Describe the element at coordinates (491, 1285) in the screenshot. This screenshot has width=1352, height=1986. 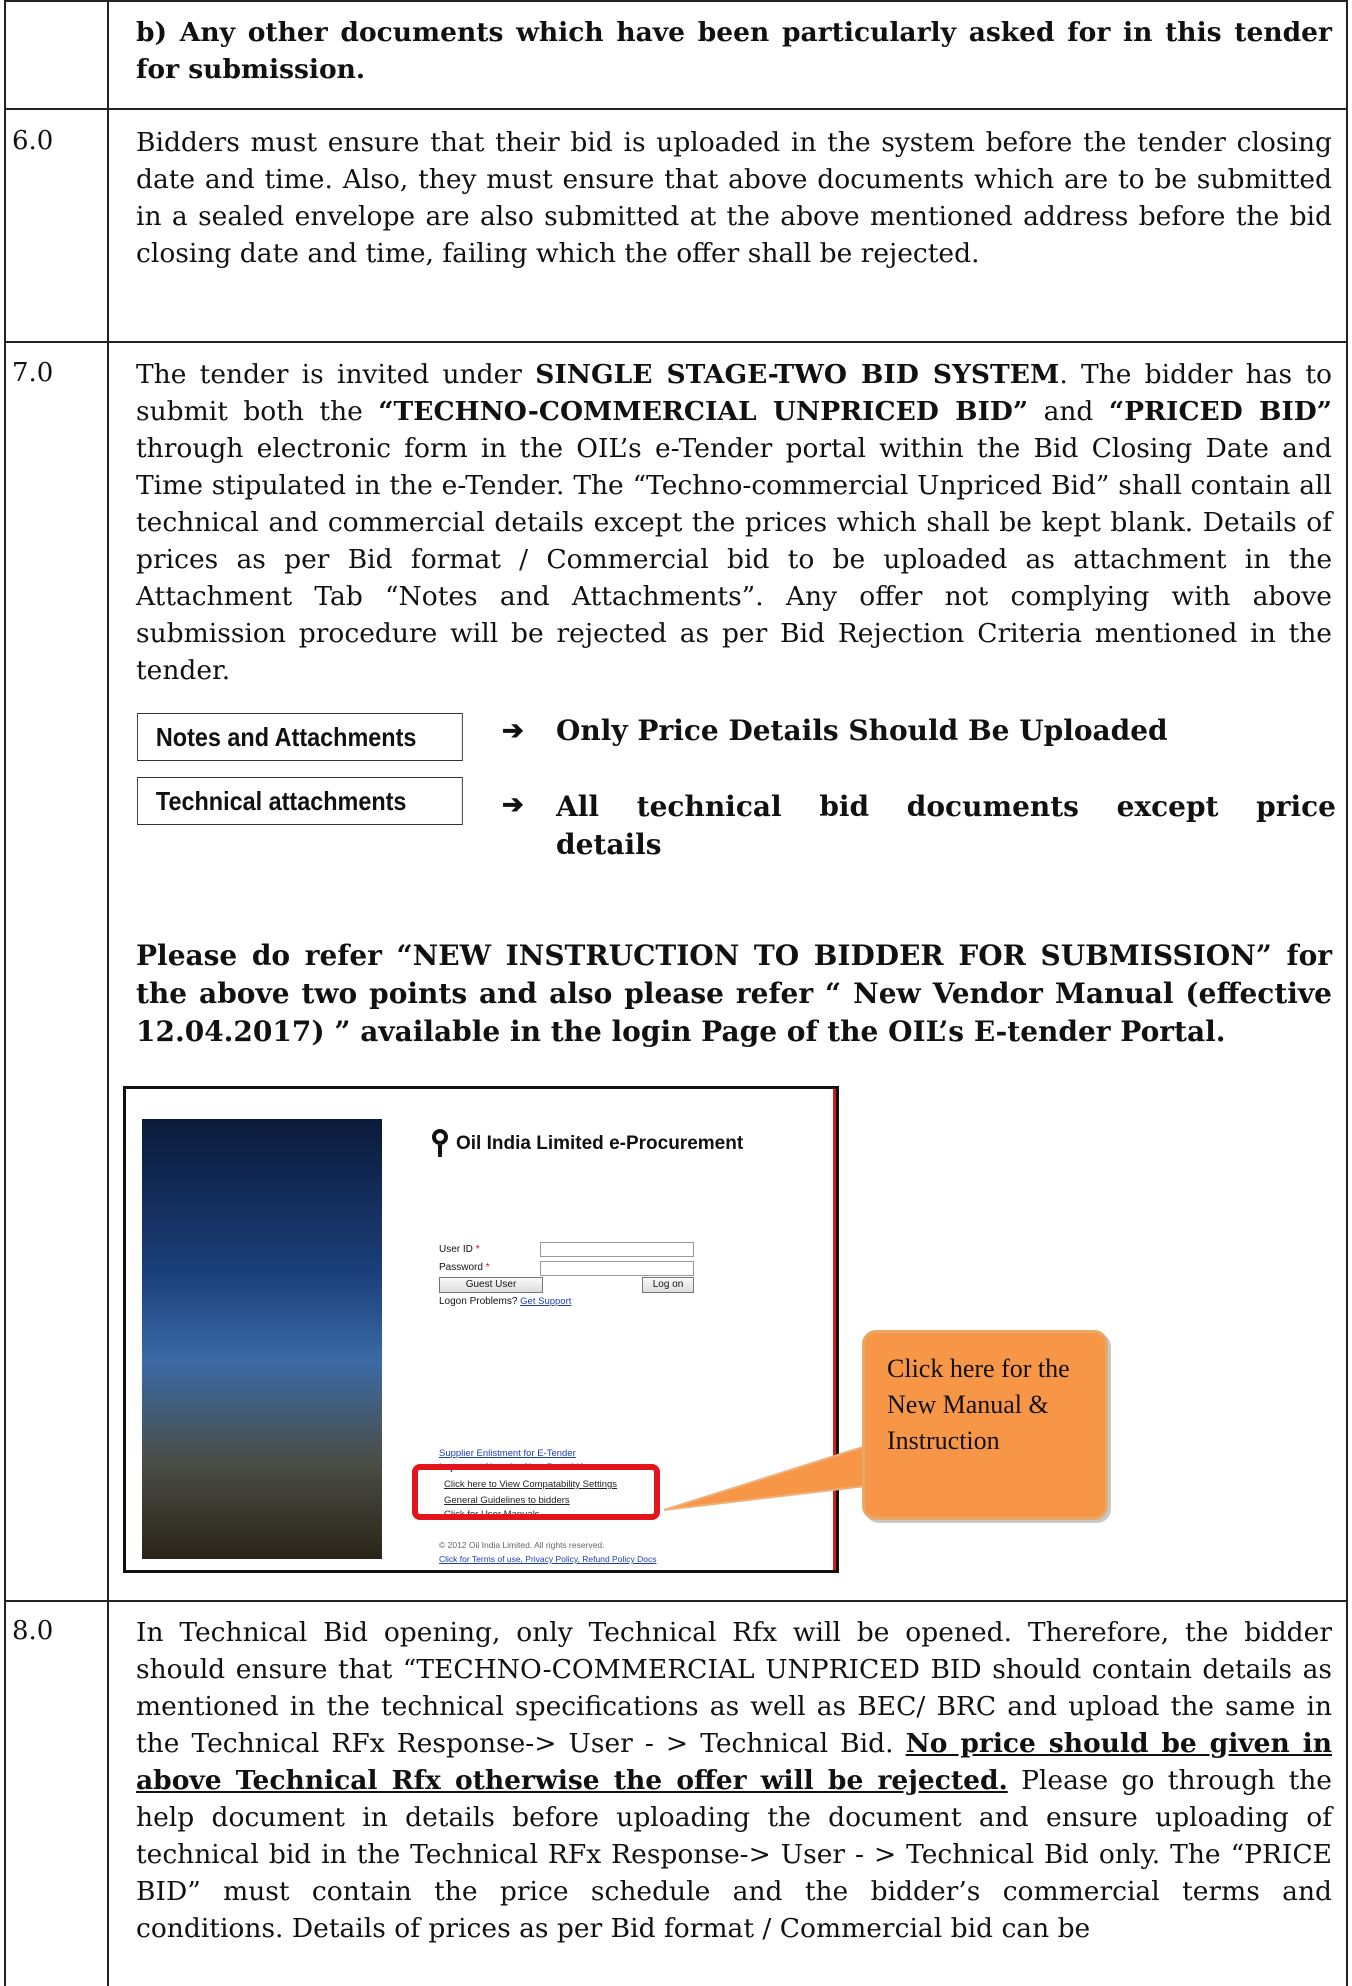
I see `guest-user-button: Guest User` at that location.